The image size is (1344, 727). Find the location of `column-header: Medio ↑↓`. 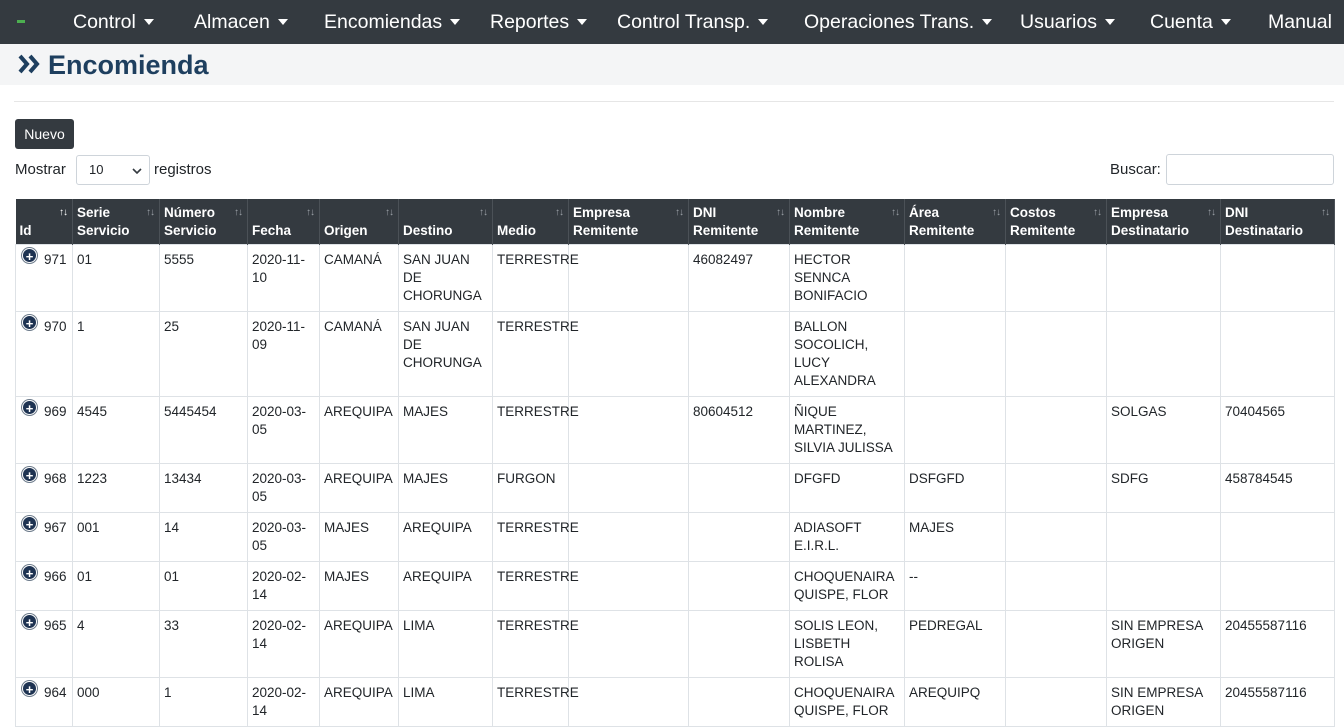

column-header: Medio ↑↓ is located at coordinates (530, 221).